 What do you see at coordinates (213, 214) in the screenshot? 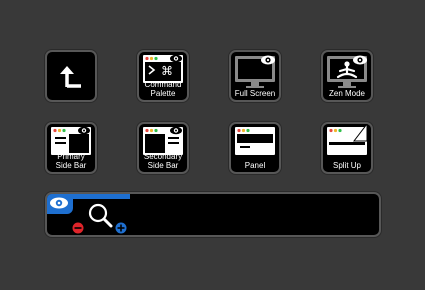
I see `dial-strip` at bounding box center [213, 214].